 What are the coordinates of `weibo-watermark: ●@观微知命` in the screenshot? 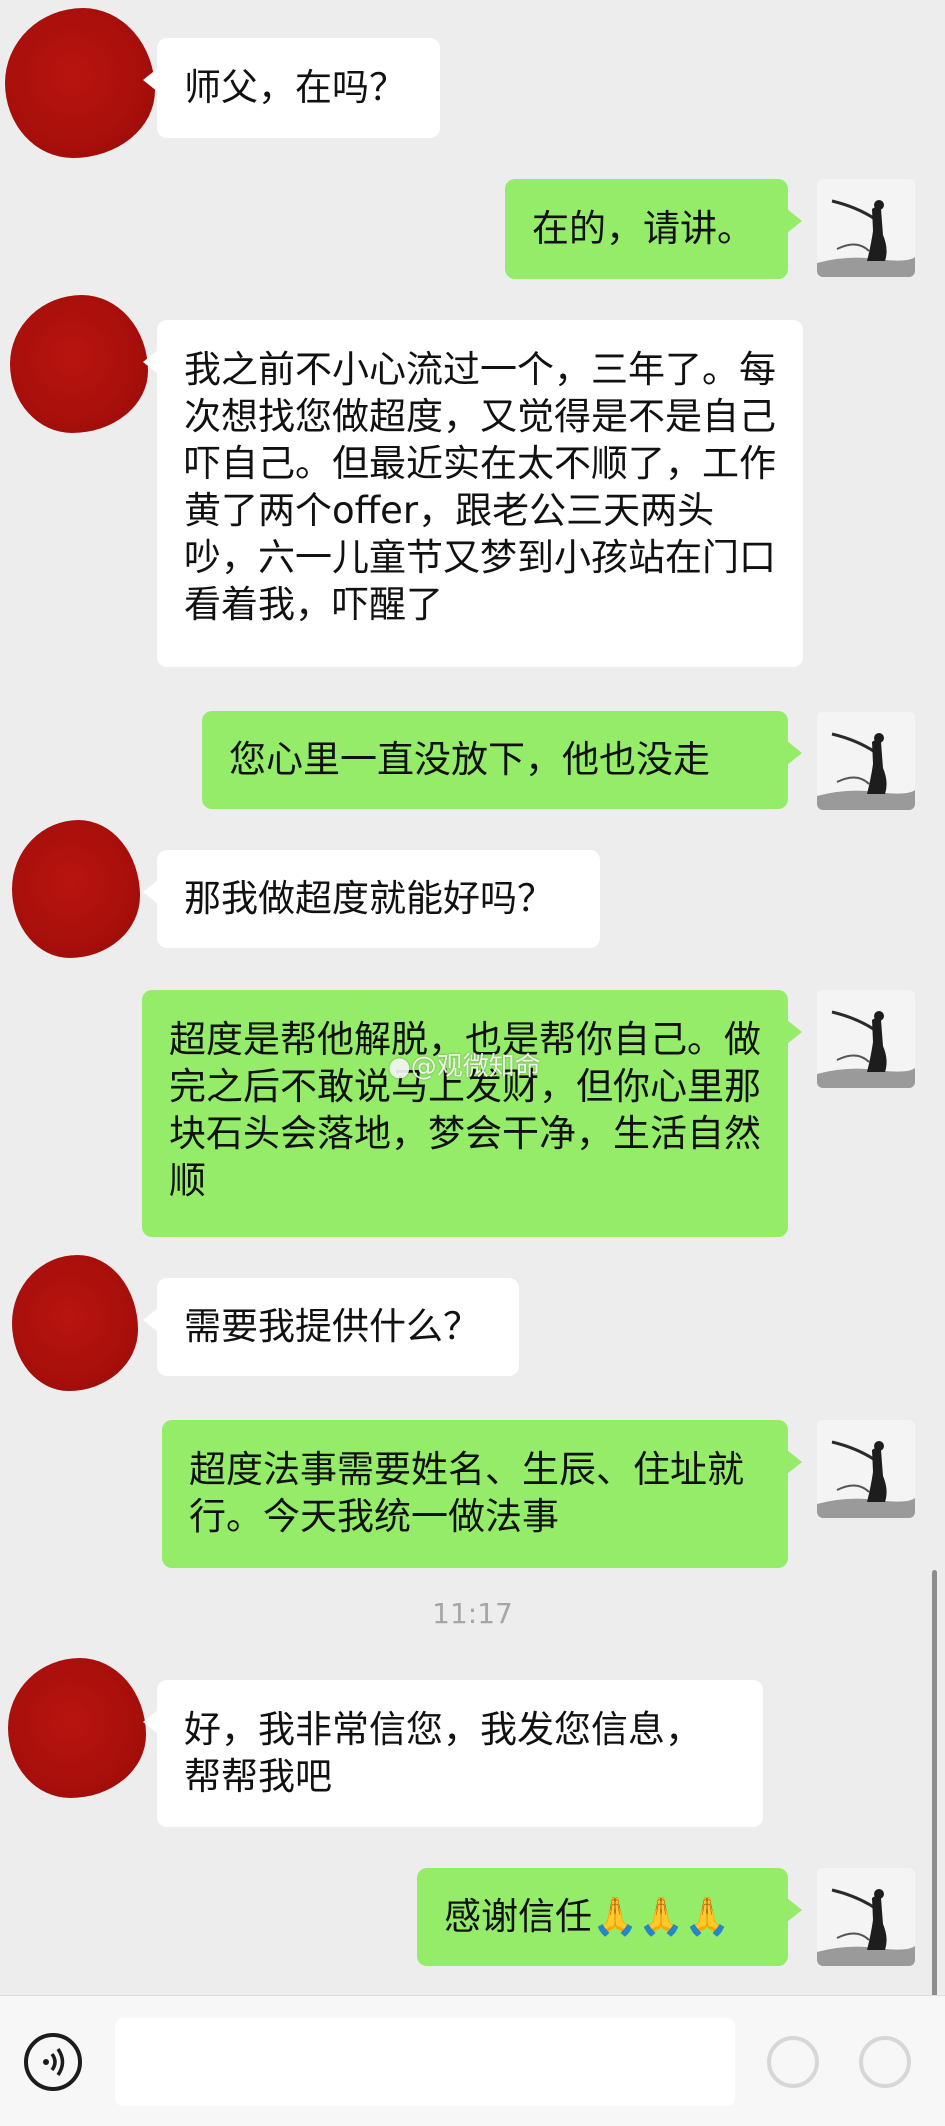 It's located at (464, 1064).